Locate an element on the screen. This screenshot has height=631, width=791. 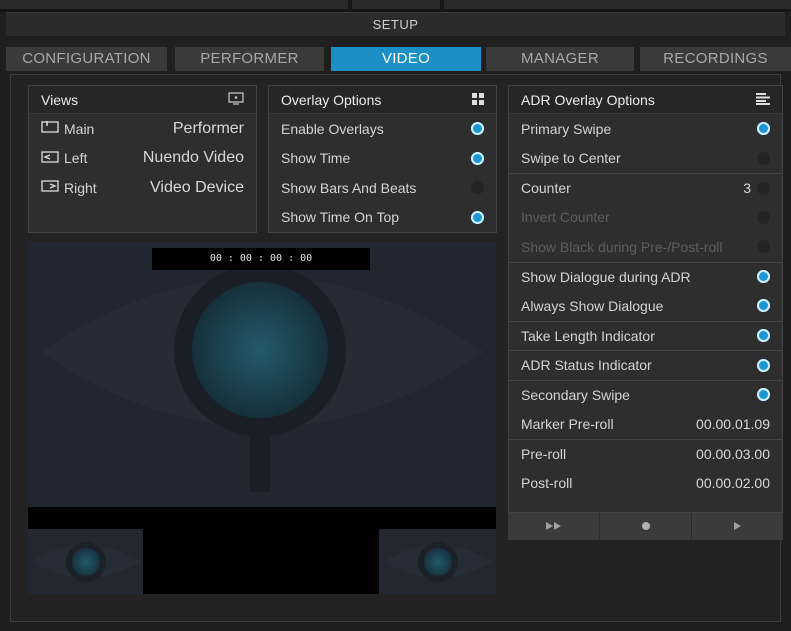
overlay-row-bars-beats: Show Bars And Beats is located at coordinates (382, 188).